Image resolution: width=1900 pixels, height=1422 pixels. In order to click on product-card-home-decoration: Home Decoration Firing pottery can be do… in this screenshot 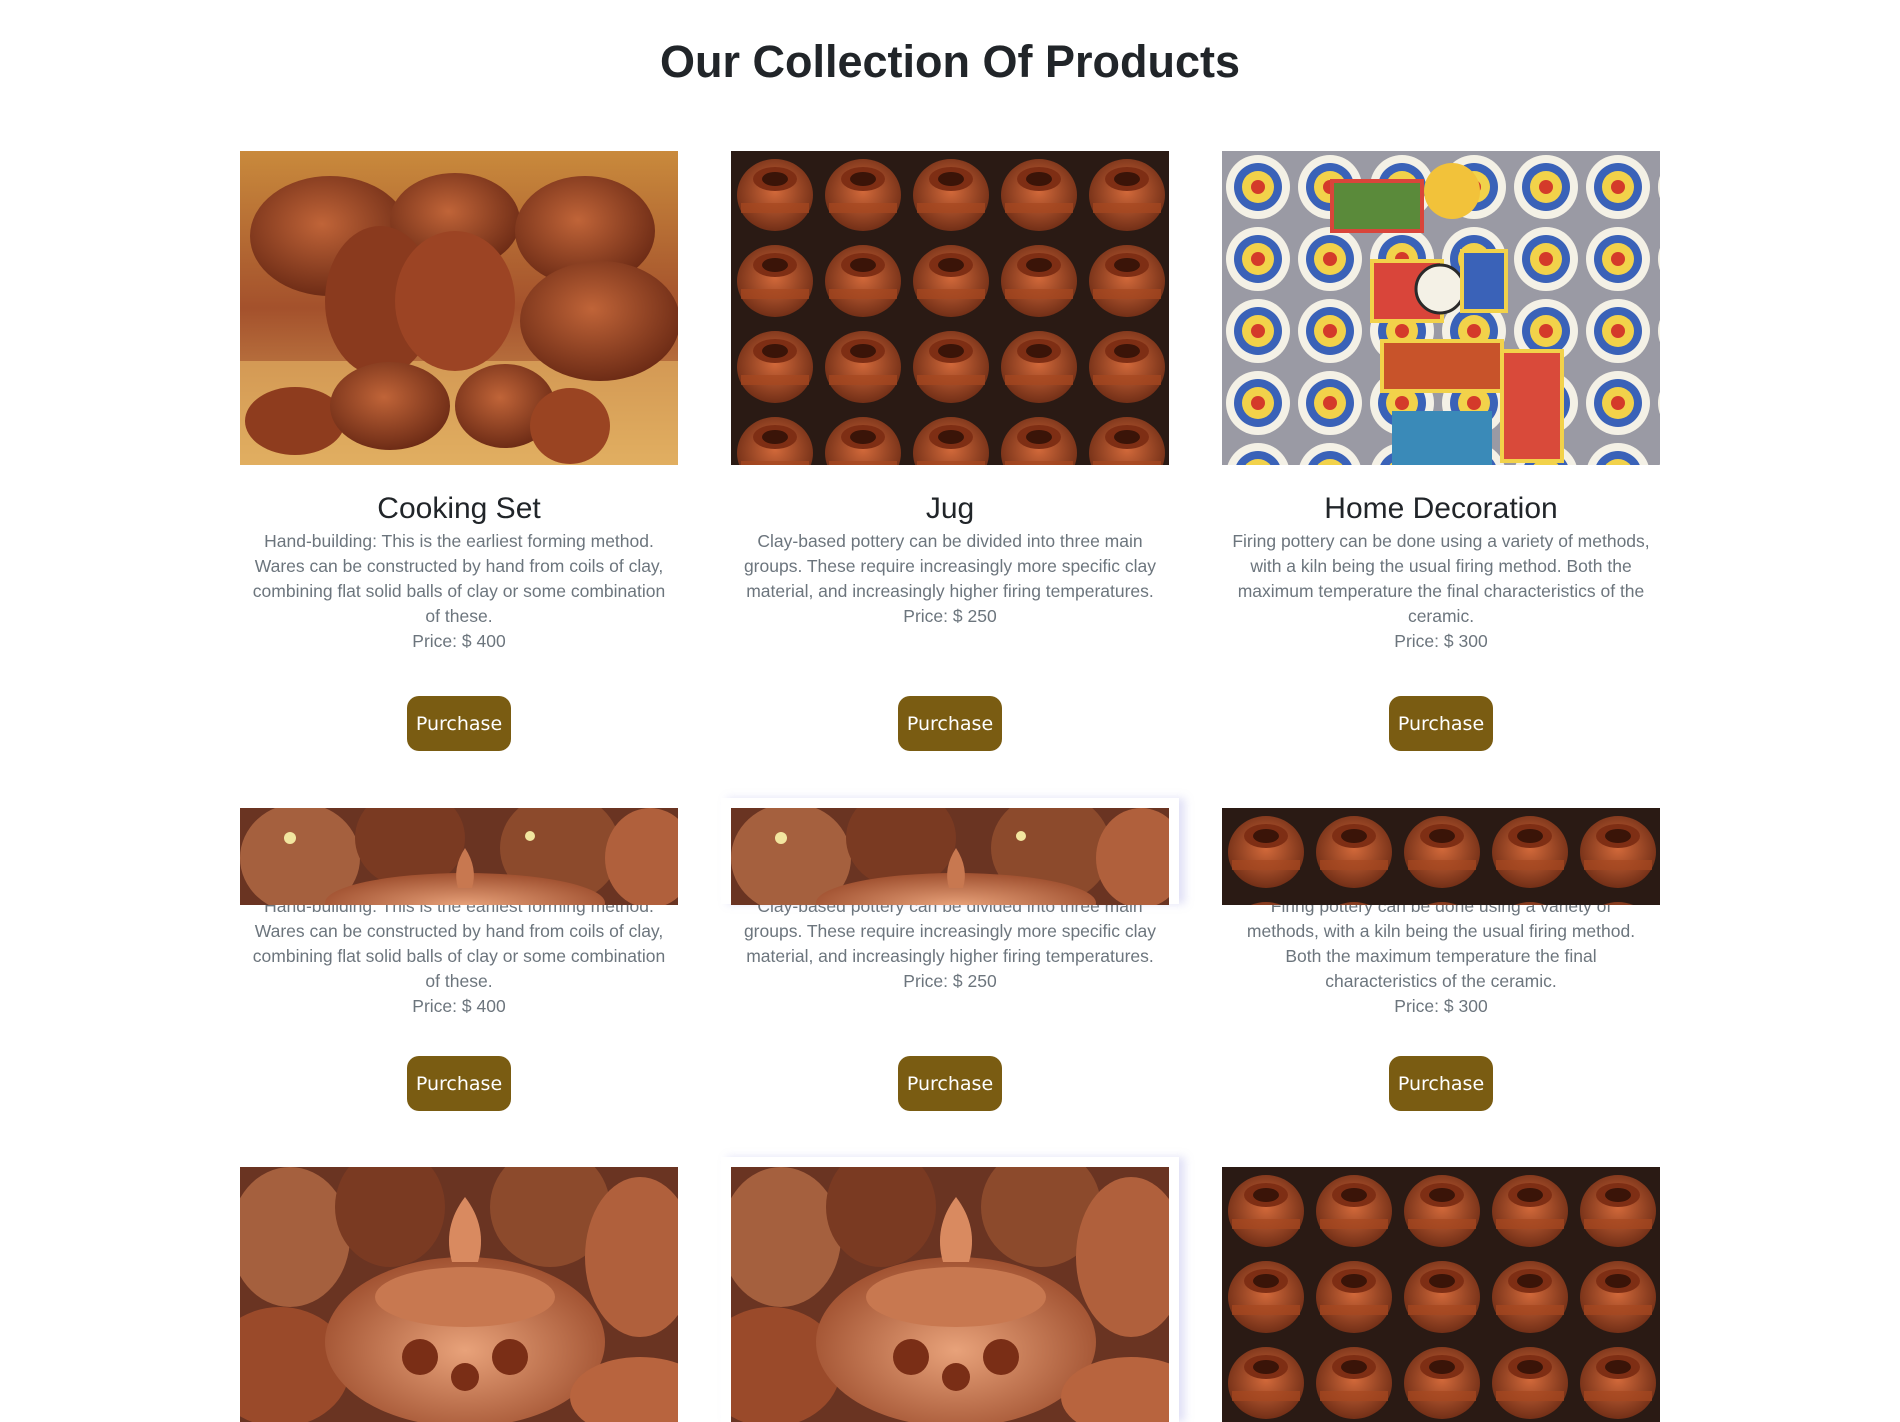, I will do `click(1441, 451)`.